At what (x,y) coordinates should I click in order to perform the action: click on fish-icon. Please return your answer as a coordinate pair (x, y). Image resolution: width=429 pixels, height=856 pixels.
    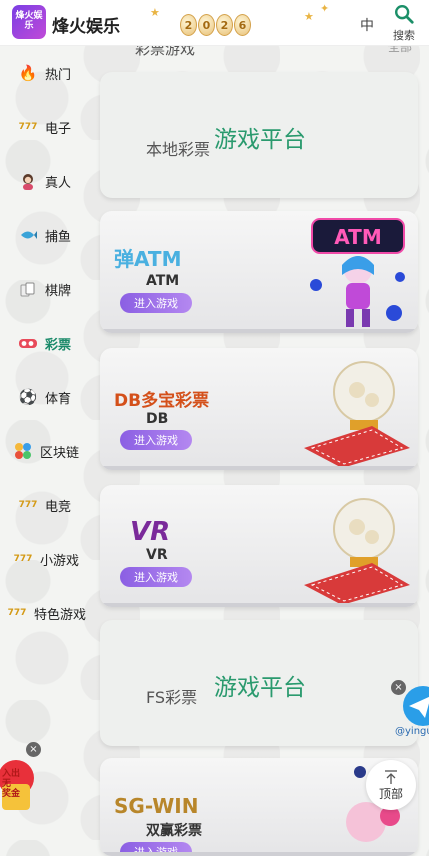
    Looking at the image, I should click on (28, 235).